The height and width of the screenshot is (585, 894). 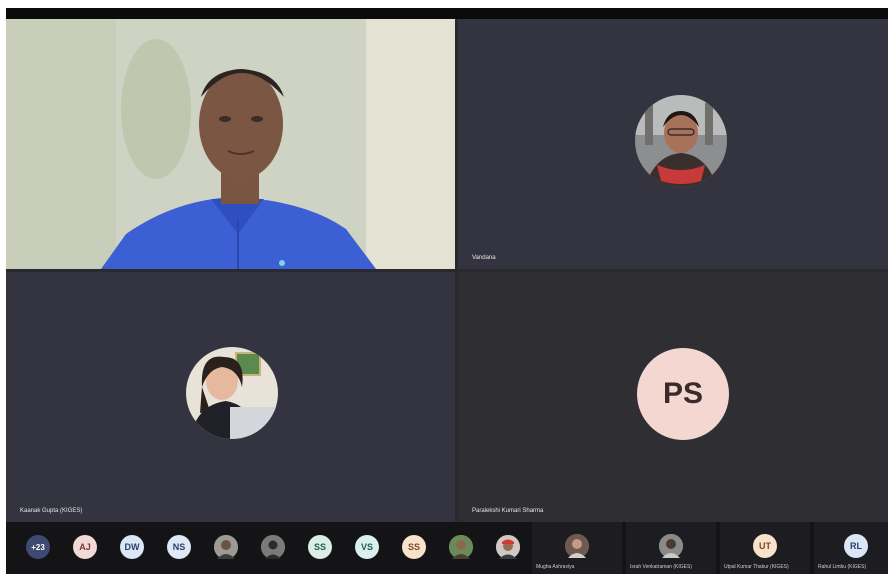 I want to click on top-bar, so click(x=447, y=13).